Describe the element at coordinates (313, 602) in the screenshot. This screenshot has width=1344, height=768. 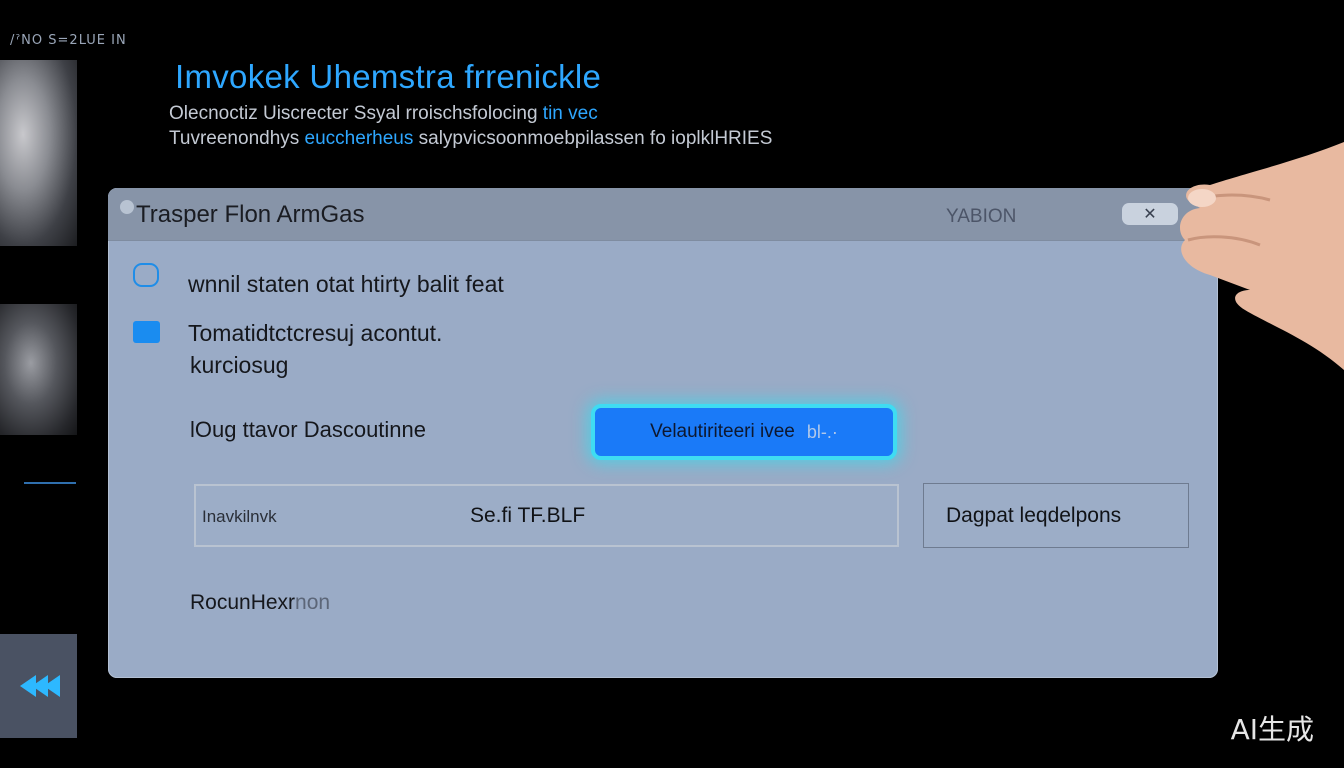
I see `footer-link-faded: non` at that location.